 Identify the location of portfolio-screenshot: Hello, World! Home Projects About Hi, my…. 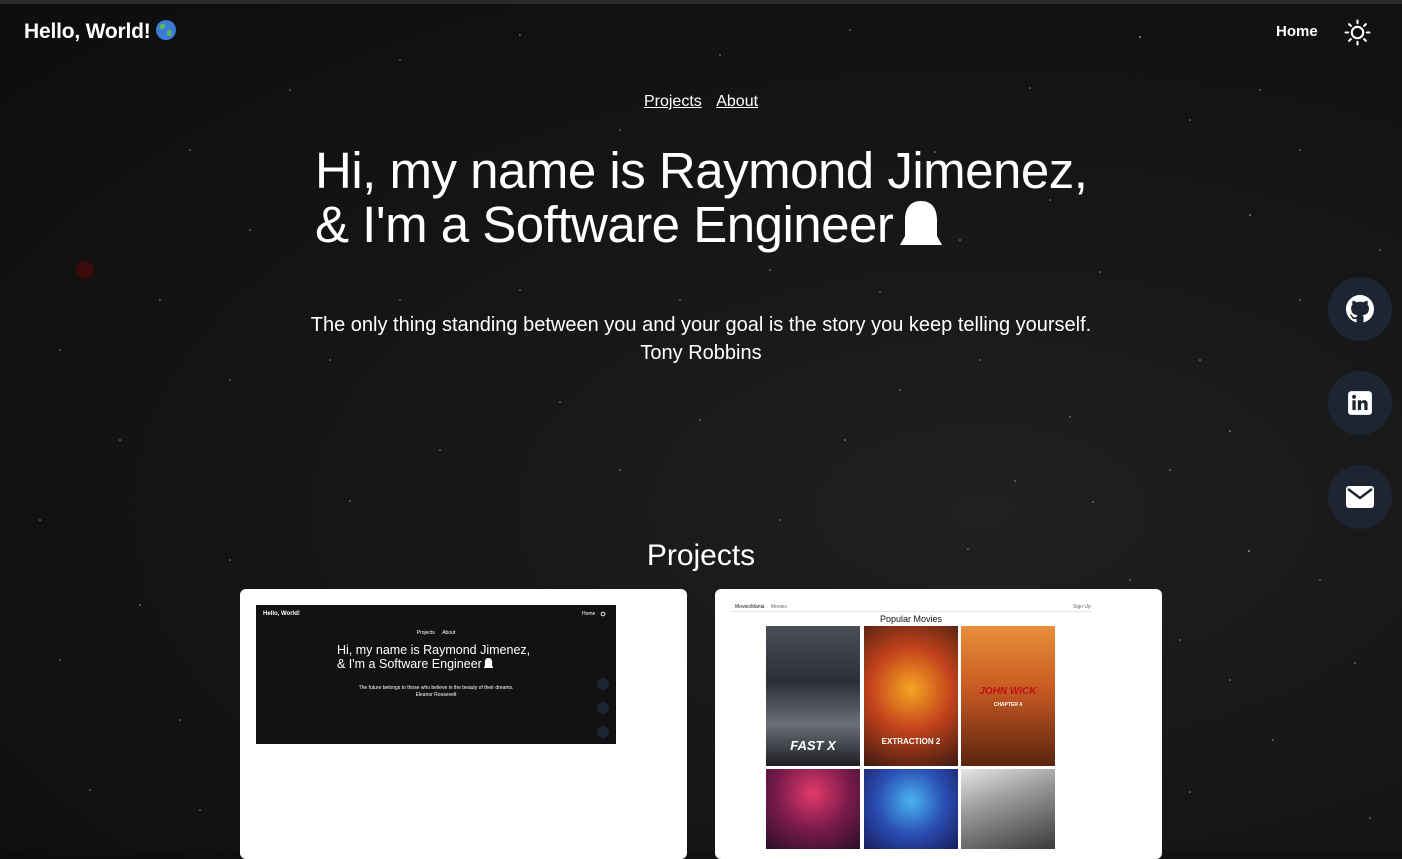
(436, 674).